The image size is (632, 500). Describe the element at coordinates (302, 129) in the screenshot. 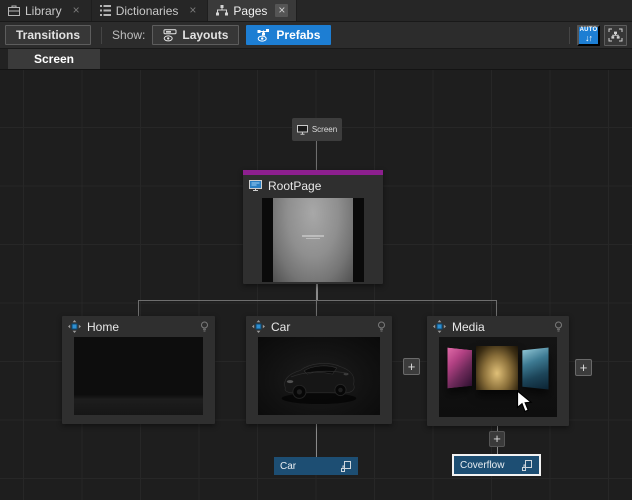

I see `monitor-icon` at that location.